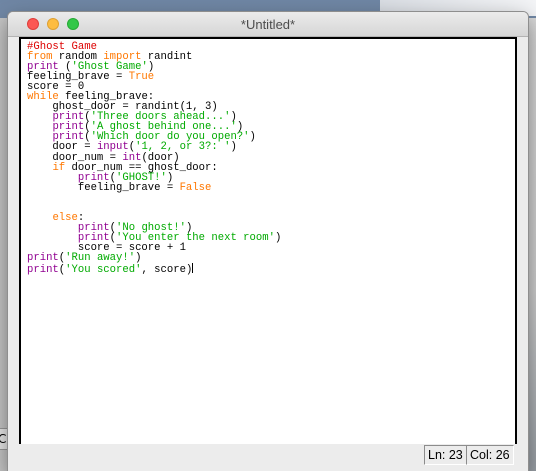 The image size is (536, 471). What do you see at coordinates (4, 244) in the screenshot?
I see `background-window-left` at bounding box center [4, 244].